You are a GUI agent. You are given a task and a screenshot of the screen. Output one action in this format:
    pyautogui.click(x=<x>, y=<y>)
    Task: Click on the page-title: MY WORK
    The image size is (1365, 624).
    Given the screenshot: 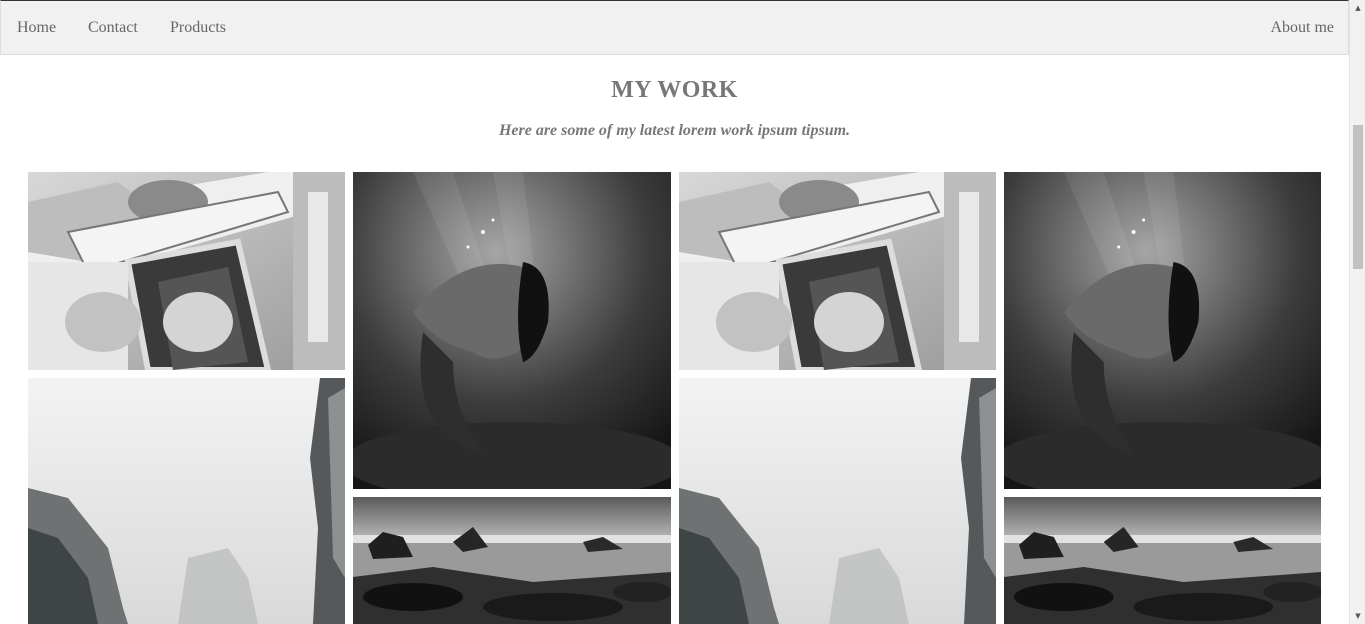 What is the action you would take?
    pyautogui.click(x=674, y=90)
    